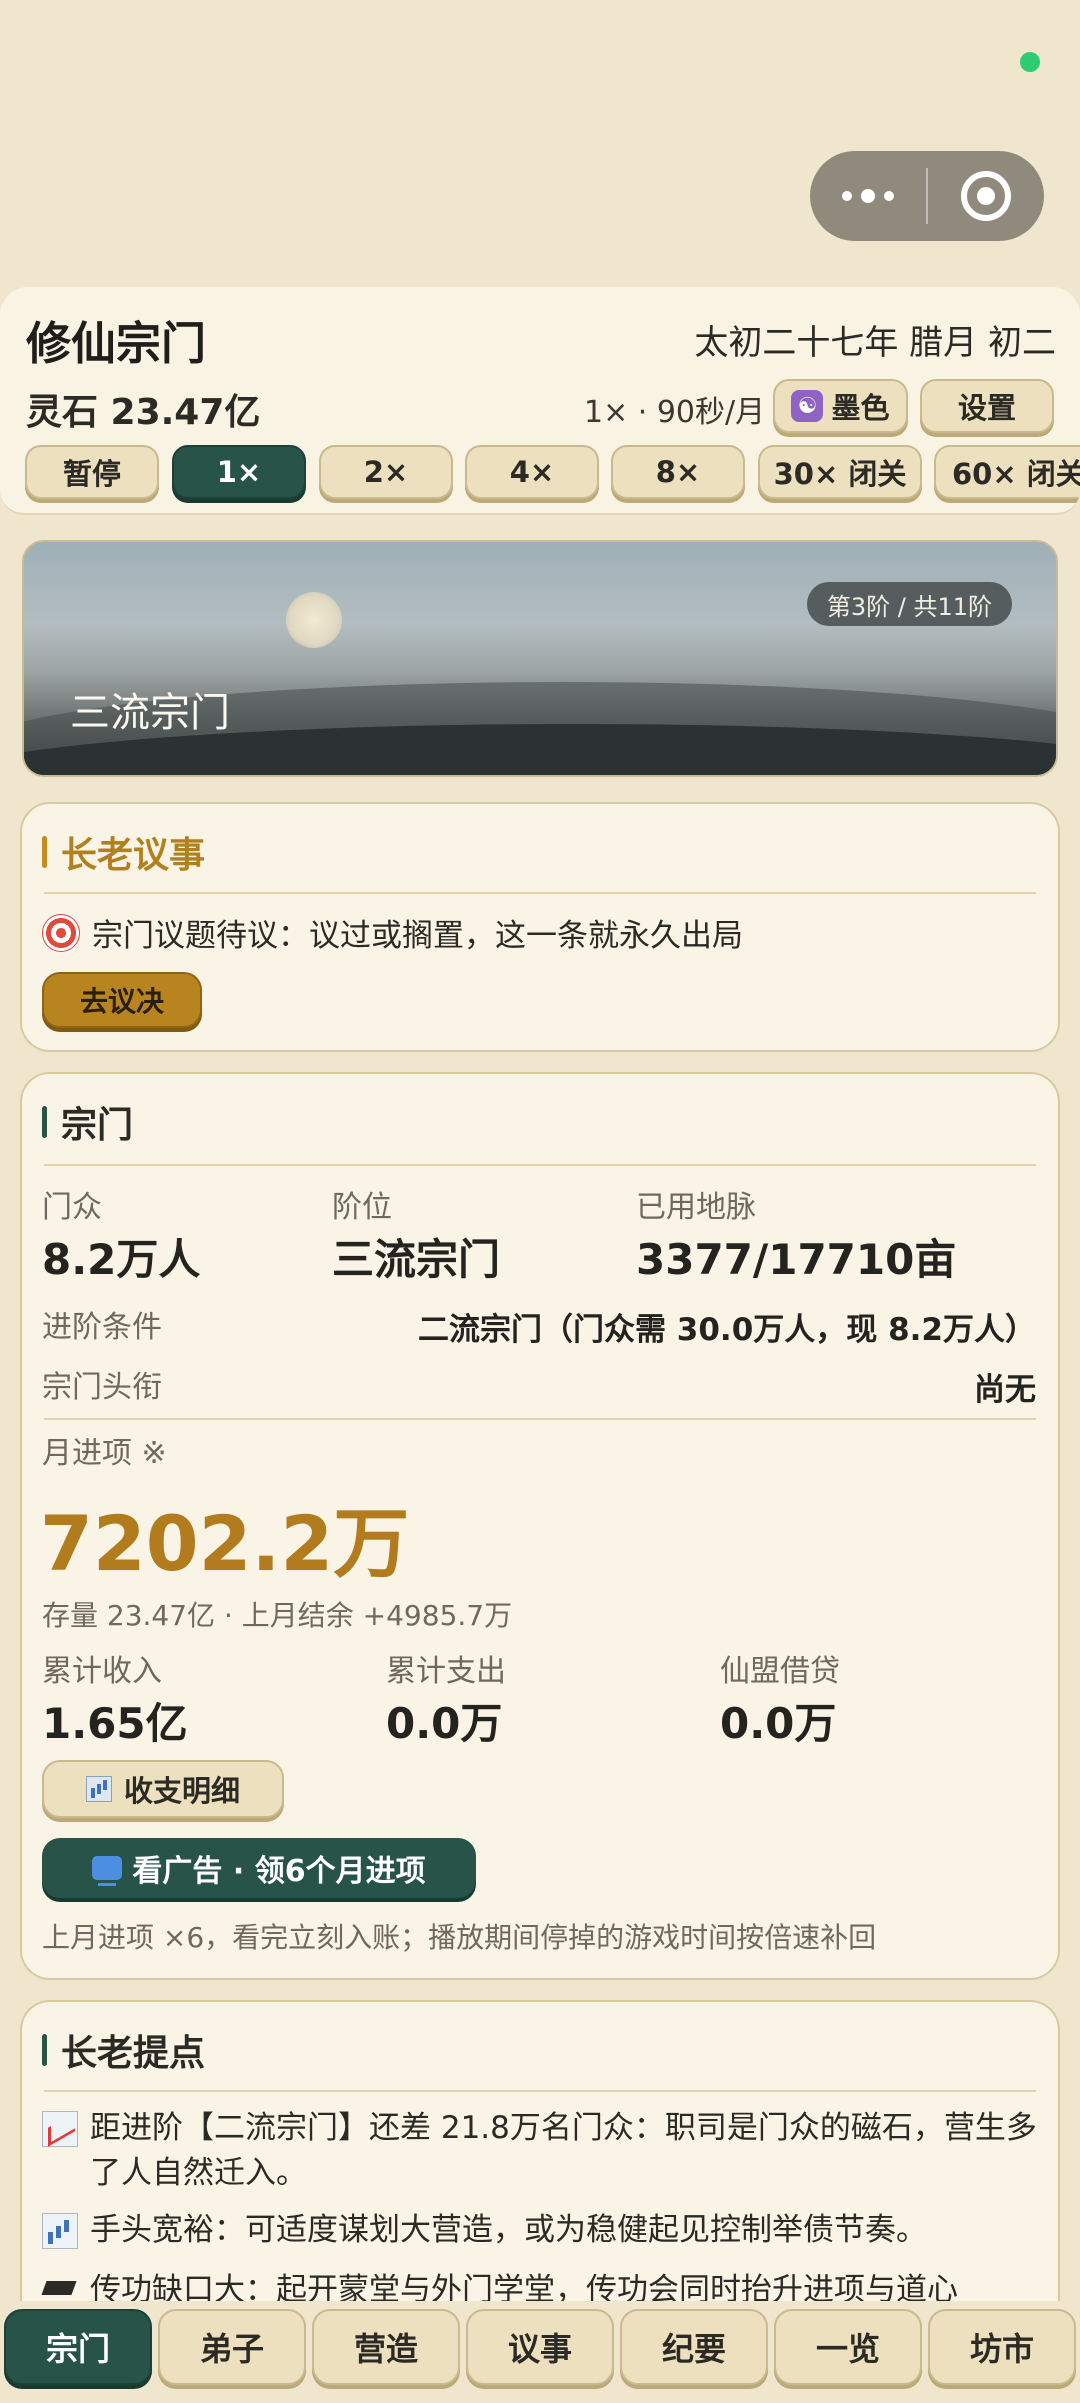 The image size is (1080, 2403). I want to click on tip-item: 手头宽裕：可适度谋划大营造，或为稳健起见控制举债节奏。, so click(542, 2230).